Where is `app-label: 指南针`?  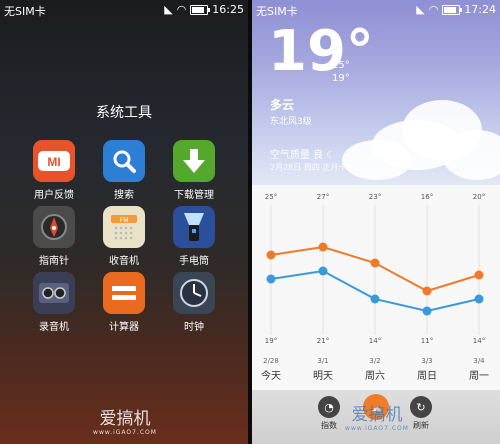
app-label: 指南针 is located at coordinates (54, 261).